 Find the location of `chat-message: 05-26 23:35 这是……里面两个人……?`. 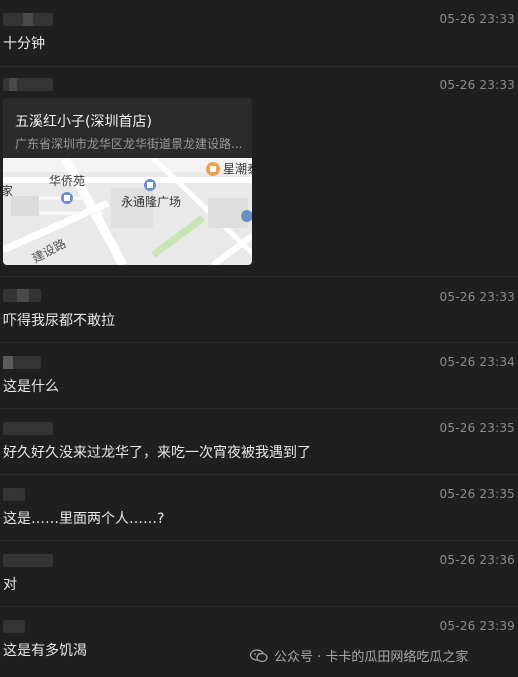

chat-message: 05-26 23:35 这是……里面两个人……? is located at coordinates (259, 508).